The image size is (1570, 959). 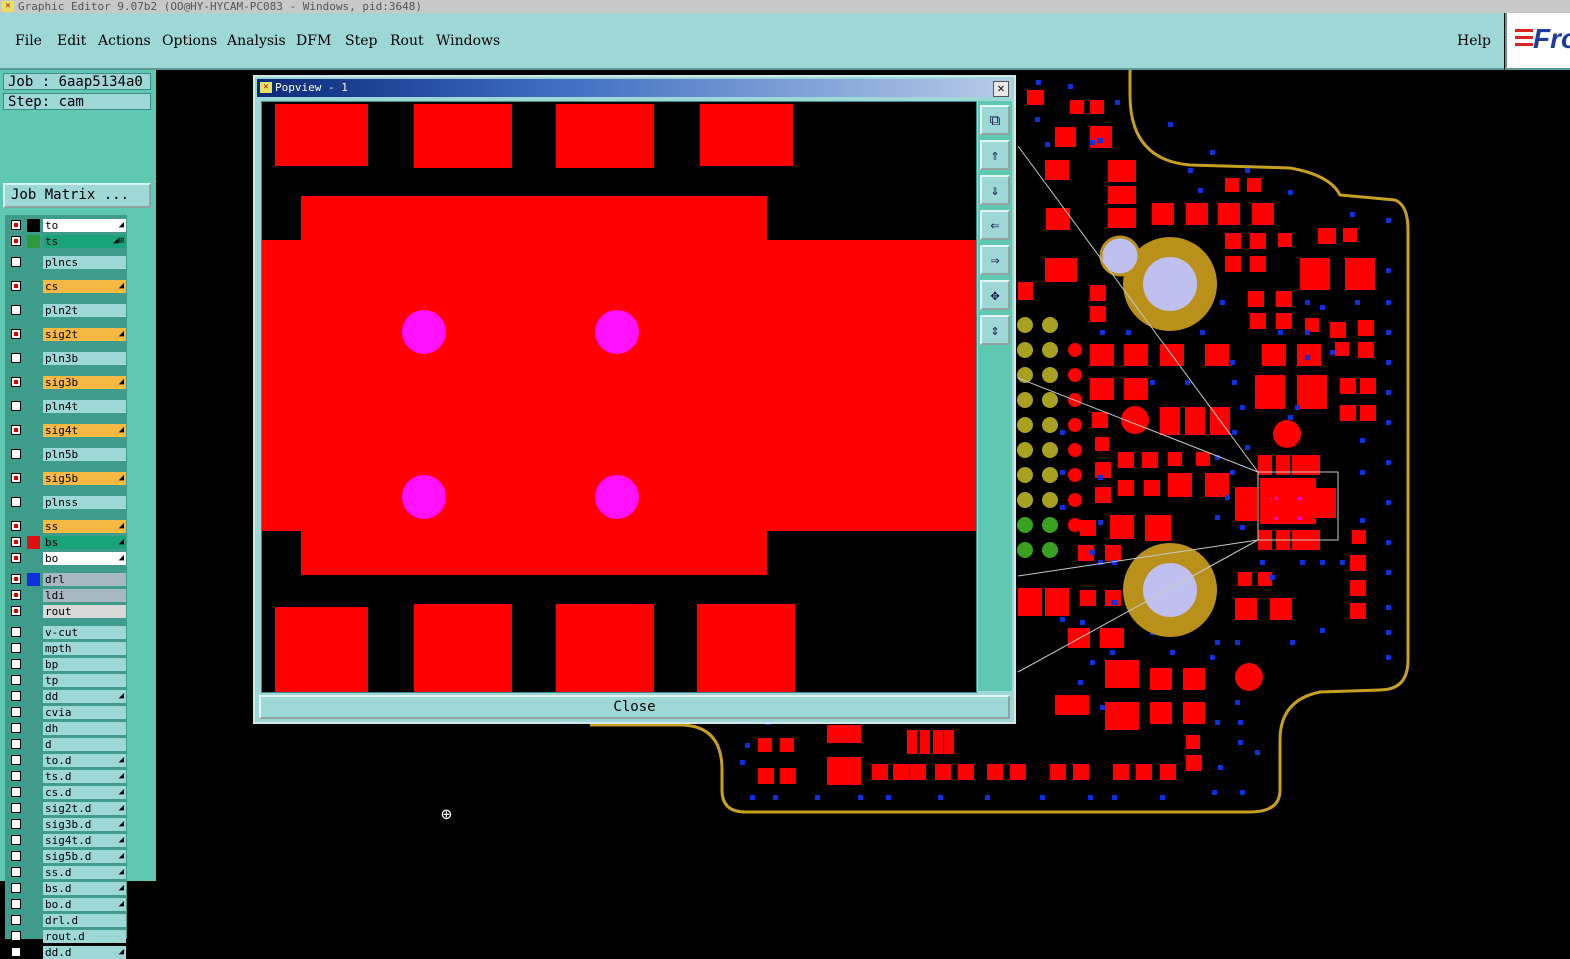 What do you see at coordinates (84, 920) in the screenshot?
I see `layer-name: drl.d` at bounding box center [84, 920].